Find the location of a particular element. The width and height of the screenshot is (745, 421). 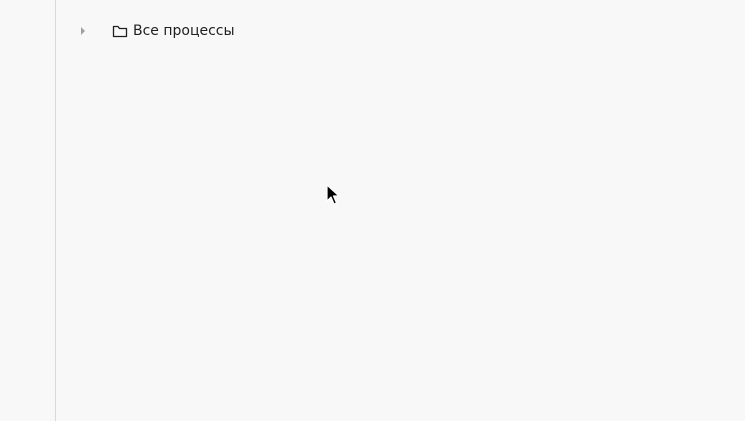

tree-node-all-processes: Все процессы is located at coordinates (157, 31).